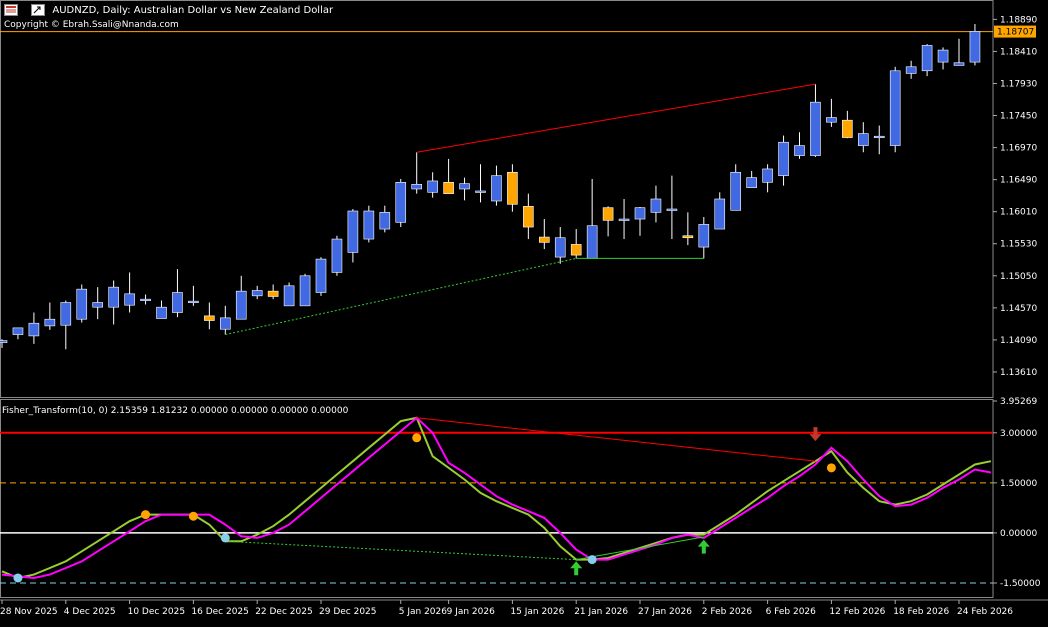  I want to click on price-axis-label: 1.18410, so click(1018, 52).